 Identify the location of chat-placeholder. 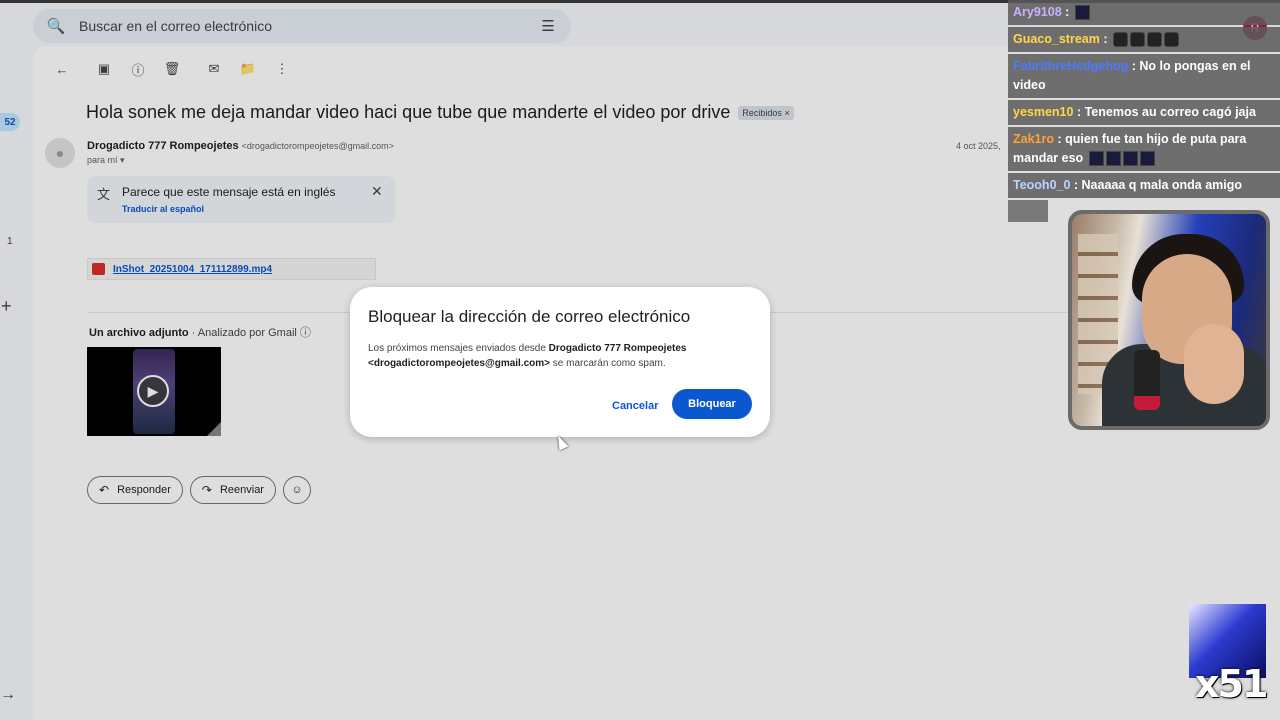
(1028, 211).